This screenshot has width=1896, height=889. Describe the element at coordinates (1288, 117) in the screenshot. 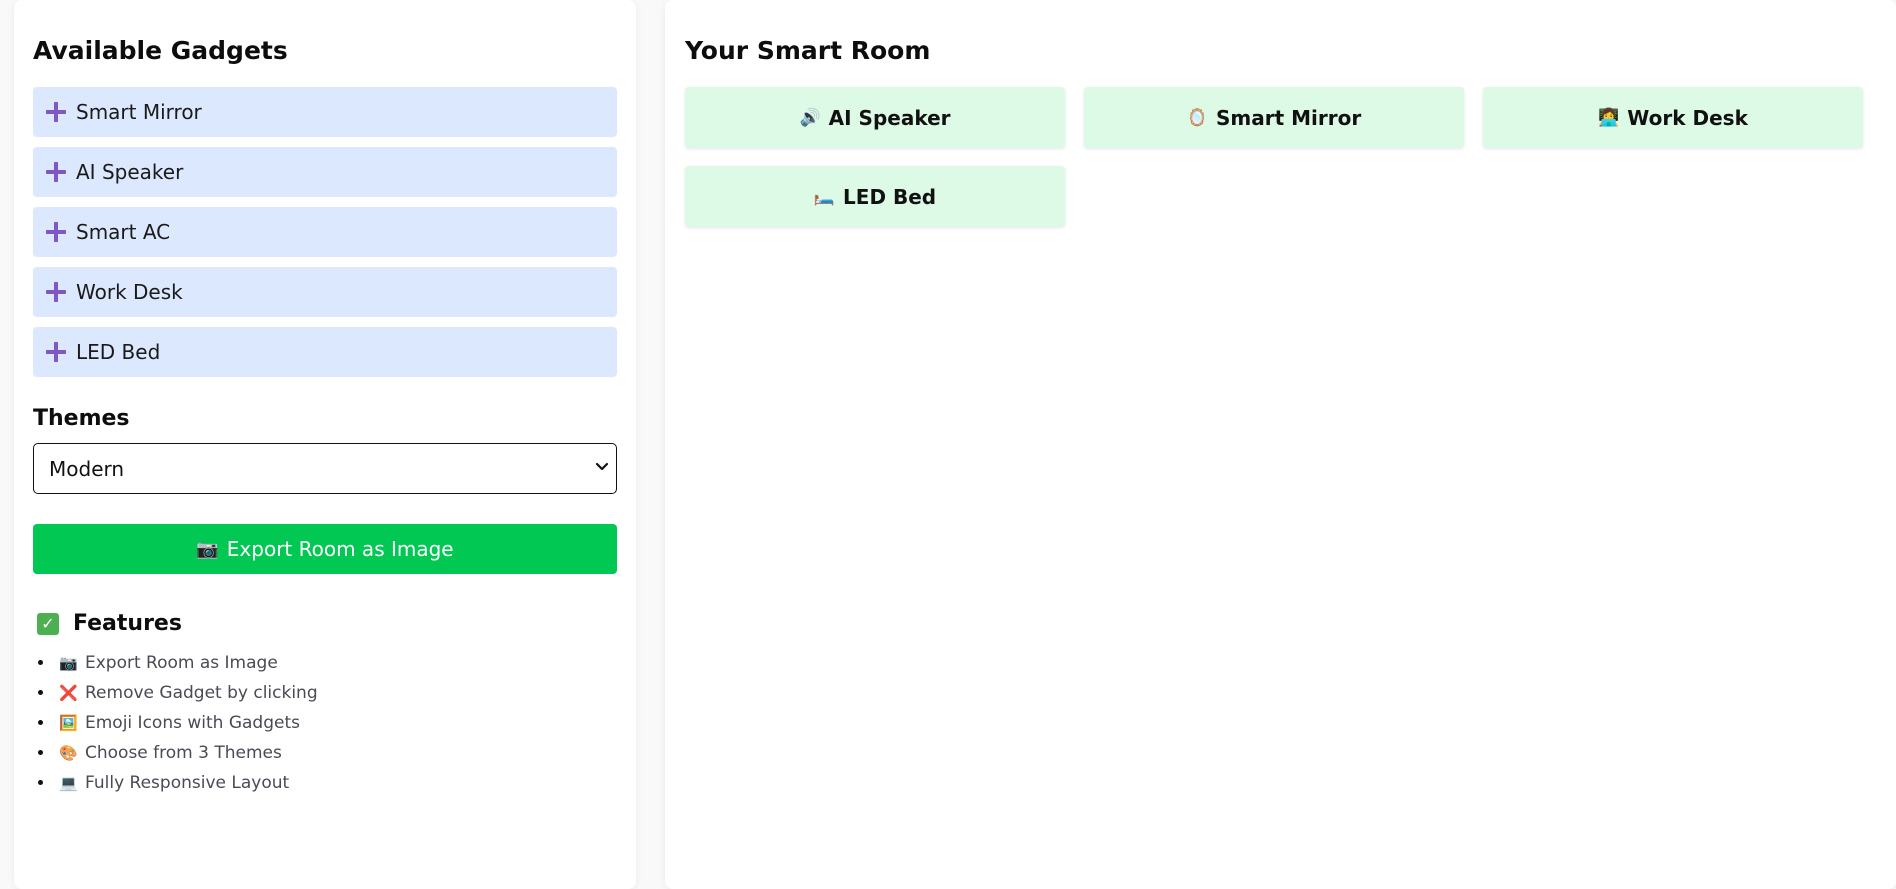

I see `room-item-label: Smart Mirror` at that location.